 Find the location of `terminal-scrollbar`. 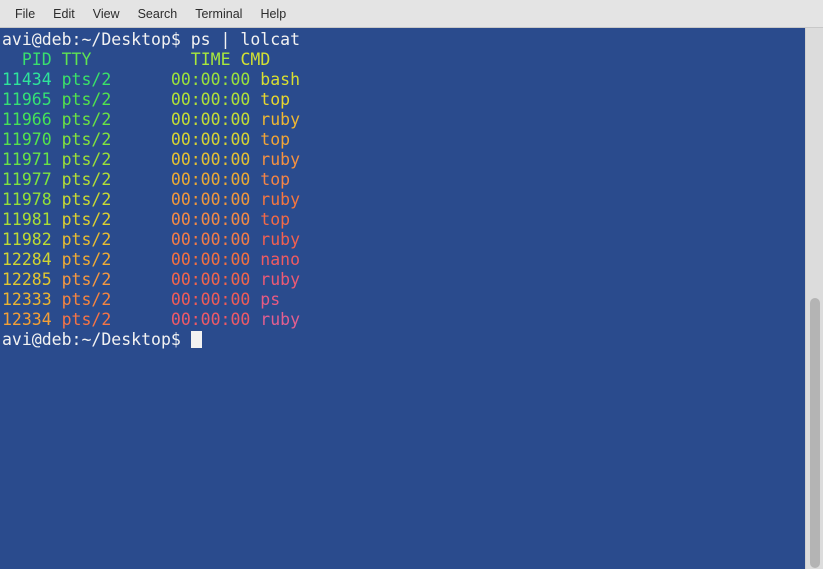

terminal-scrollbar is located at coordinates (814, 298).